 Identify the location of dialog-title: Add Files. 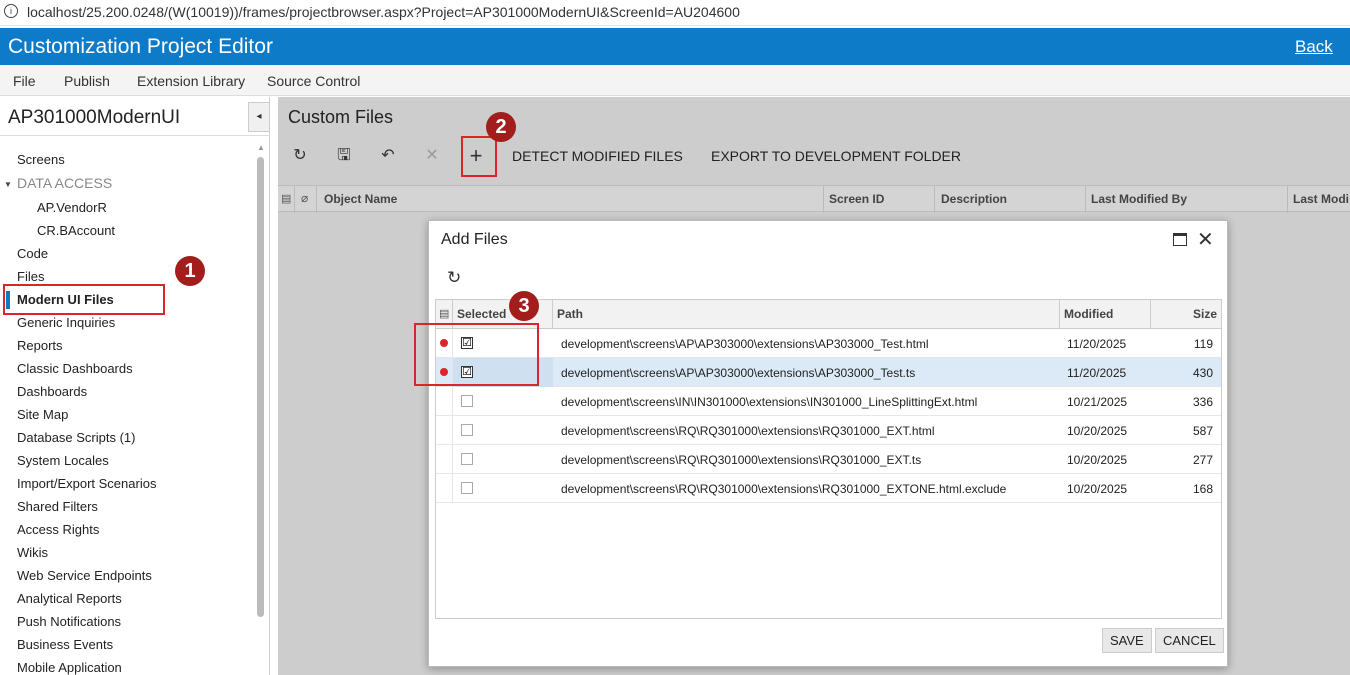
(474, 239).